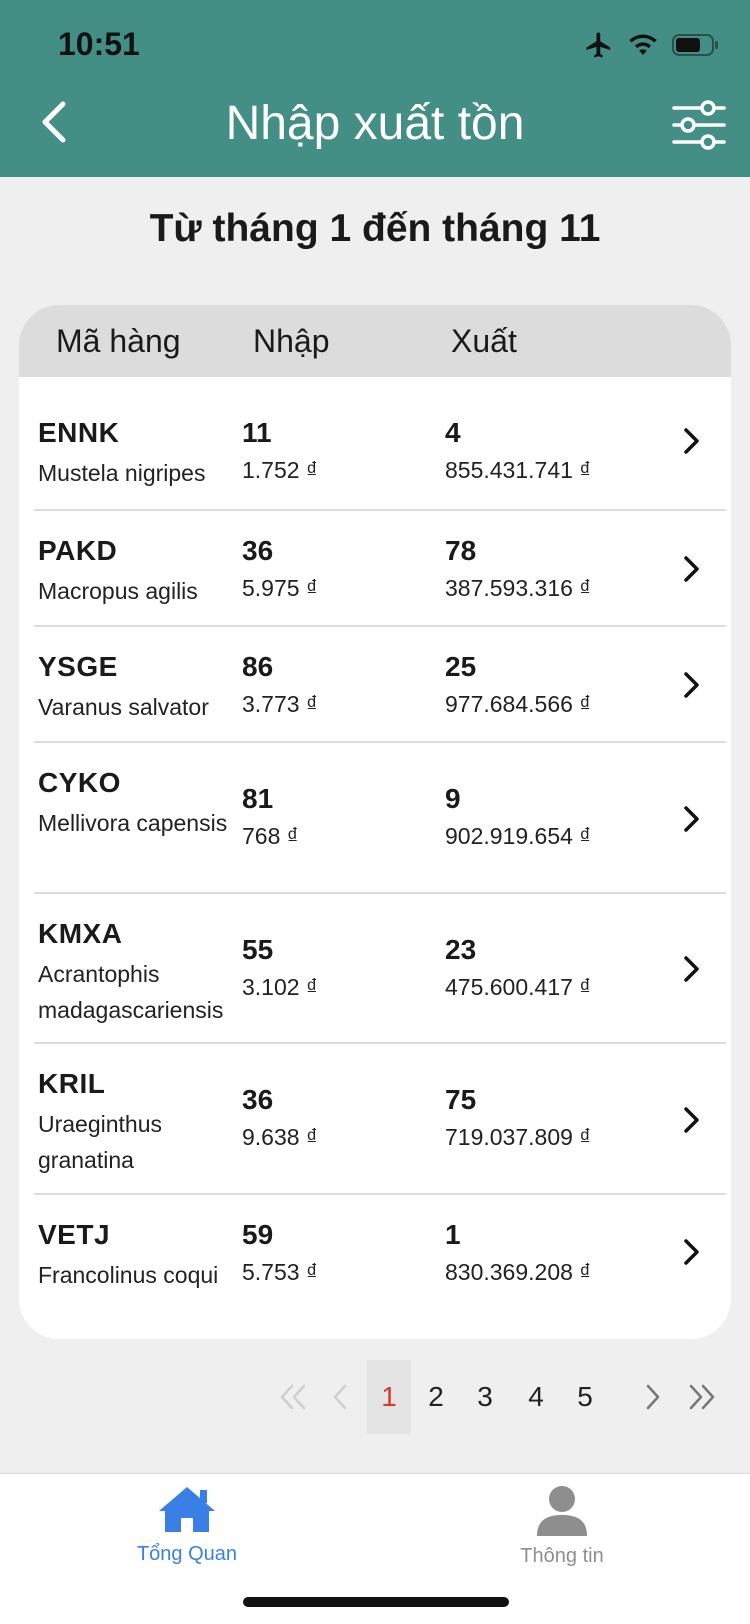  Describe the element at coordinates (118, 341) in the screenshot. I see `column-header-code: Mã hàng` at that location.